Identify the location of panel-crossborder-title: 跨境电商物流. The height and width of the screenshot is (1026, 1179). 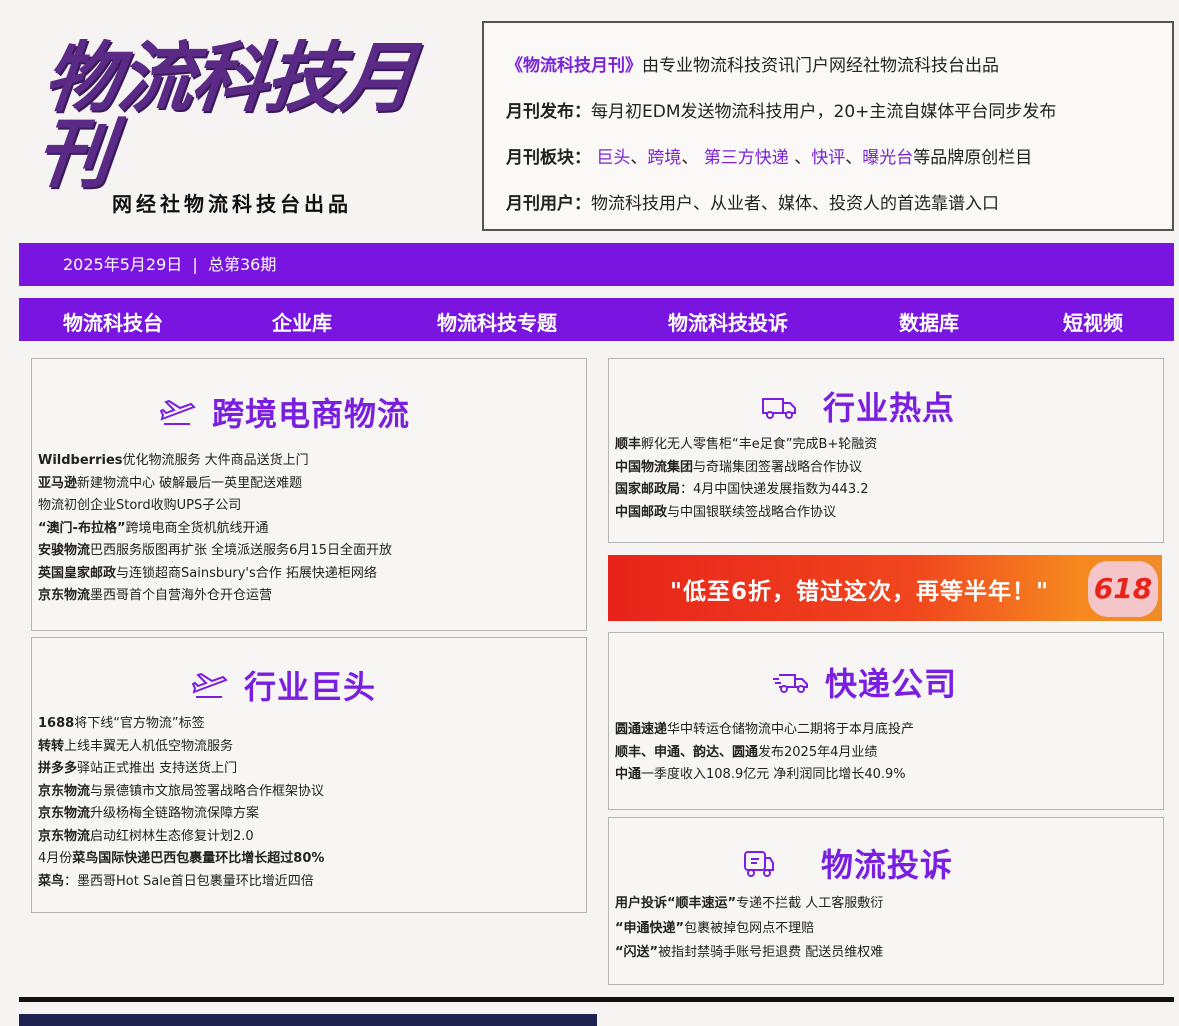
(311, 414).